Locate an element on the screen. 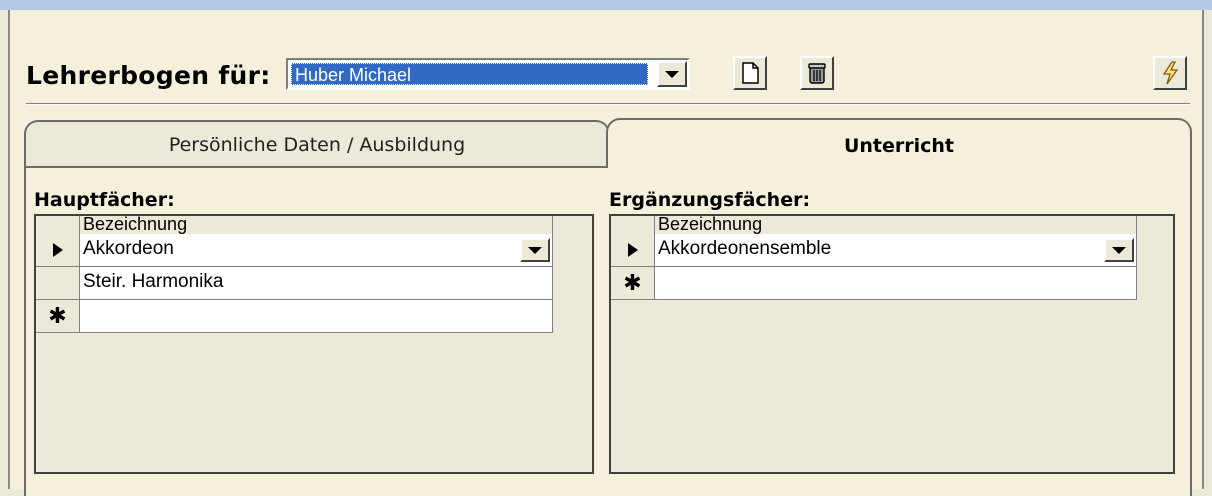 This screenshot has height=496, width=1212. table-row: Akkordeonensemble is located at coordinates (874, 250).